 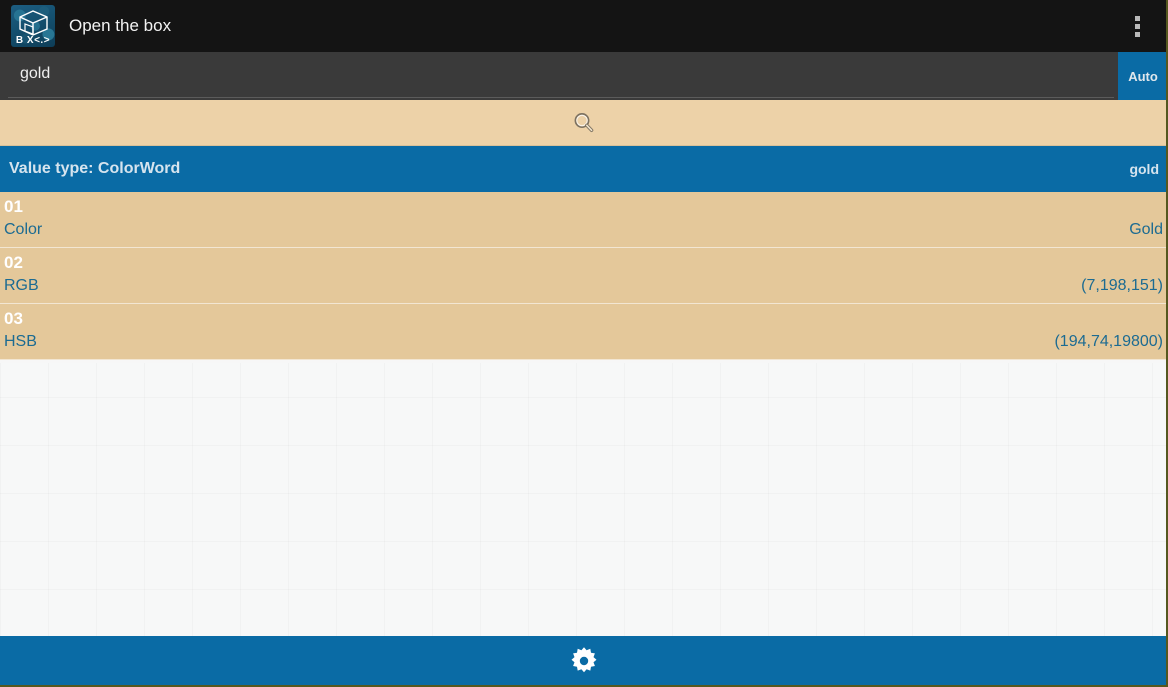 What do you see at coordinates (1108, 341) in the screenshot?
I see `row-value: (194,74,19800)` at bounding box center [1108, 341].